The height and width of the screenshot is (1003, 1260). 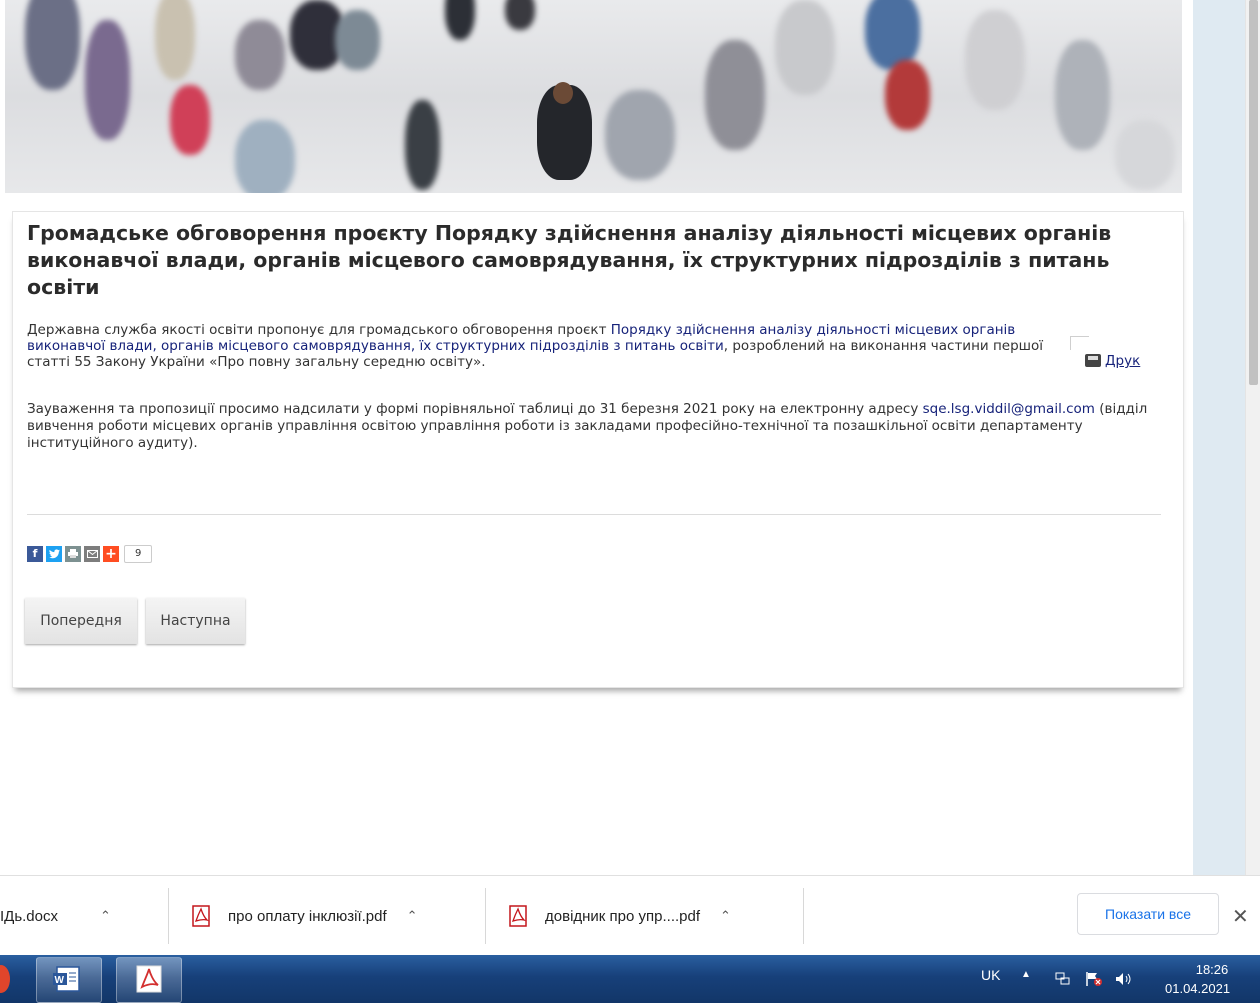 What do you see at coordinates (29, 916) in the screenshot?
I see `download-filename: ІДь.docx` at bounding box center [29, 916].